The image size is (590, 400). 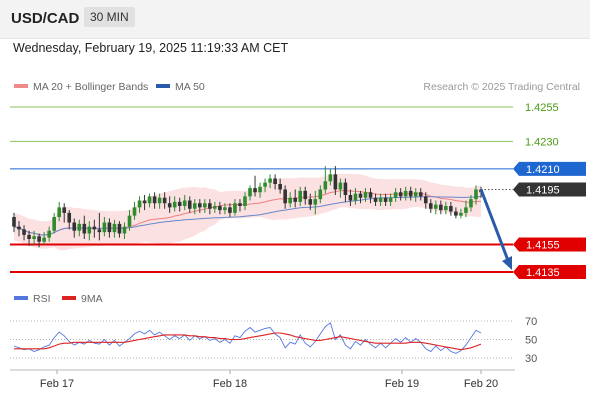 I want to click on ma20-legend-swatch, so click(x=21, y=86).